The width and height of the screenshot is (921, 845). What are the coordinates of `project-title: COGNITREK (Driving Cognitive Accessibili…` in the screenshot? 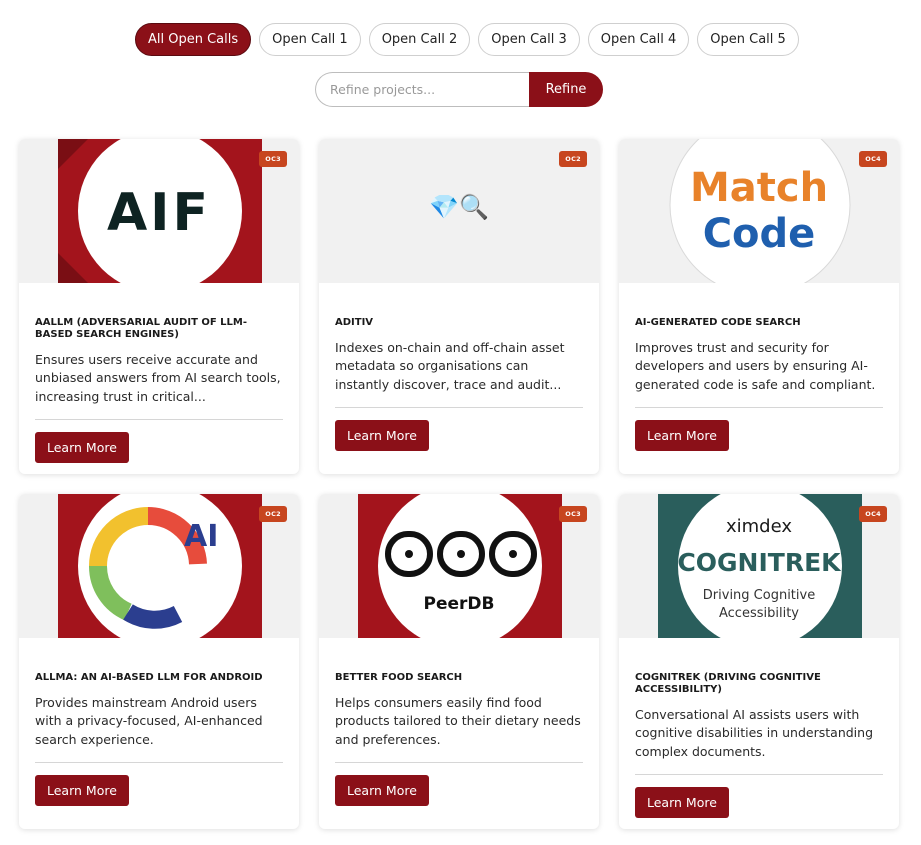 It's located at (728, 683).